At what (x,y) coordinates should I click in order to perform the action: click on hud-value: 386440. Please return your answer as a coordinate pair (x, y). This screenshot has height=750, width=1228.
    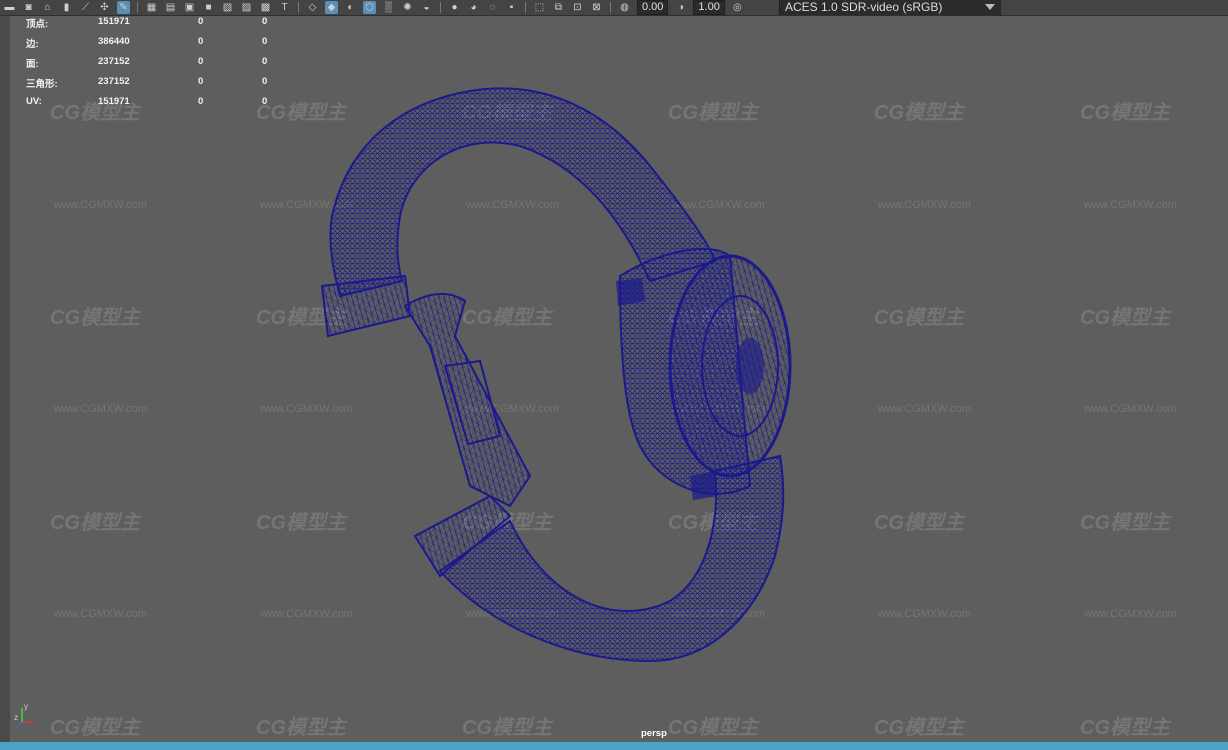
    Looking at the image, I should click on (114, 41).